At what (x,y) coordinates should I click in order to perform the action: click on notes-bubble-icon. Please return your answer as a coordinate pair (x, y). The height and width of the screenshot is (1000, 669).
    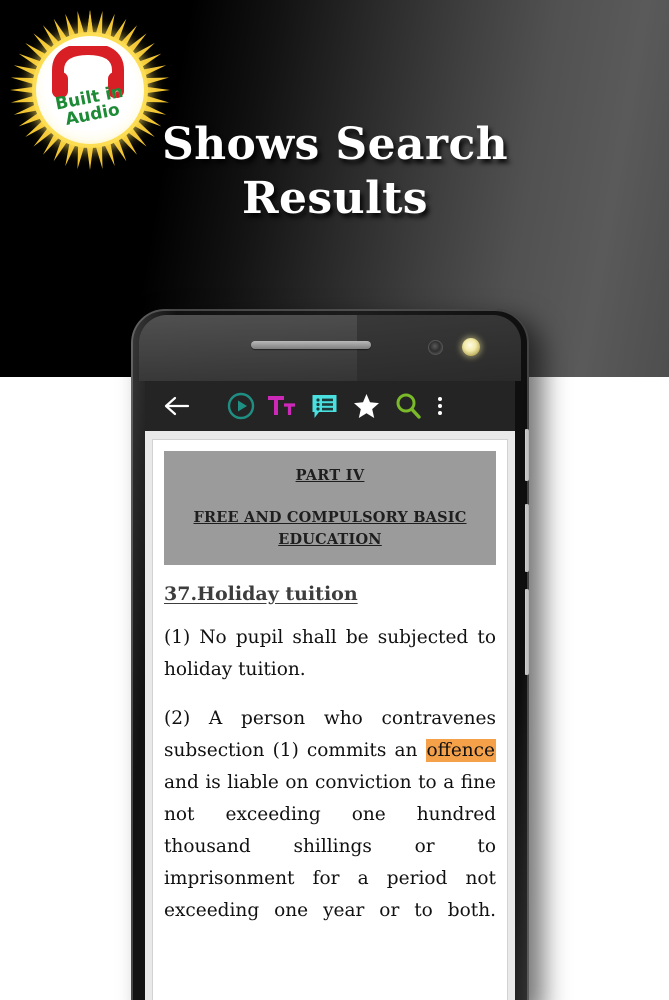
    Looking at the image, I should click on (324, 406).